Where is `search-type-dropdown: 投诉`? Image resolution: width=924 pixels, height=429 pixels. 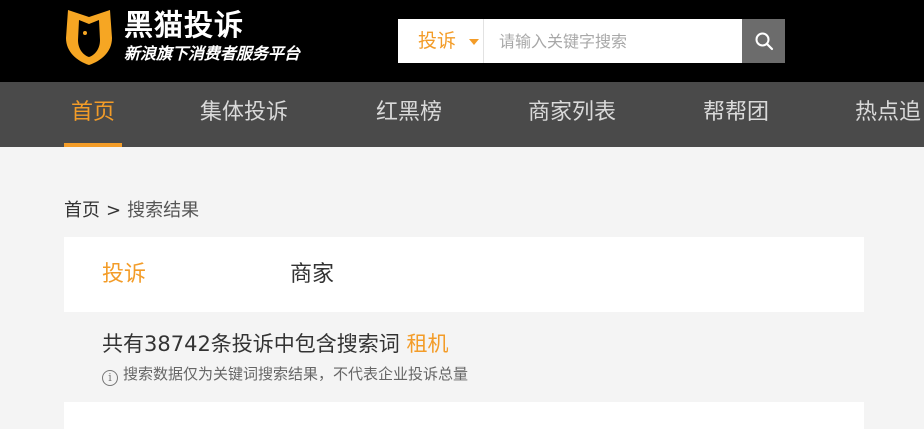 search-type-dropdown: 投诉 is located at coordinates (441, 41).